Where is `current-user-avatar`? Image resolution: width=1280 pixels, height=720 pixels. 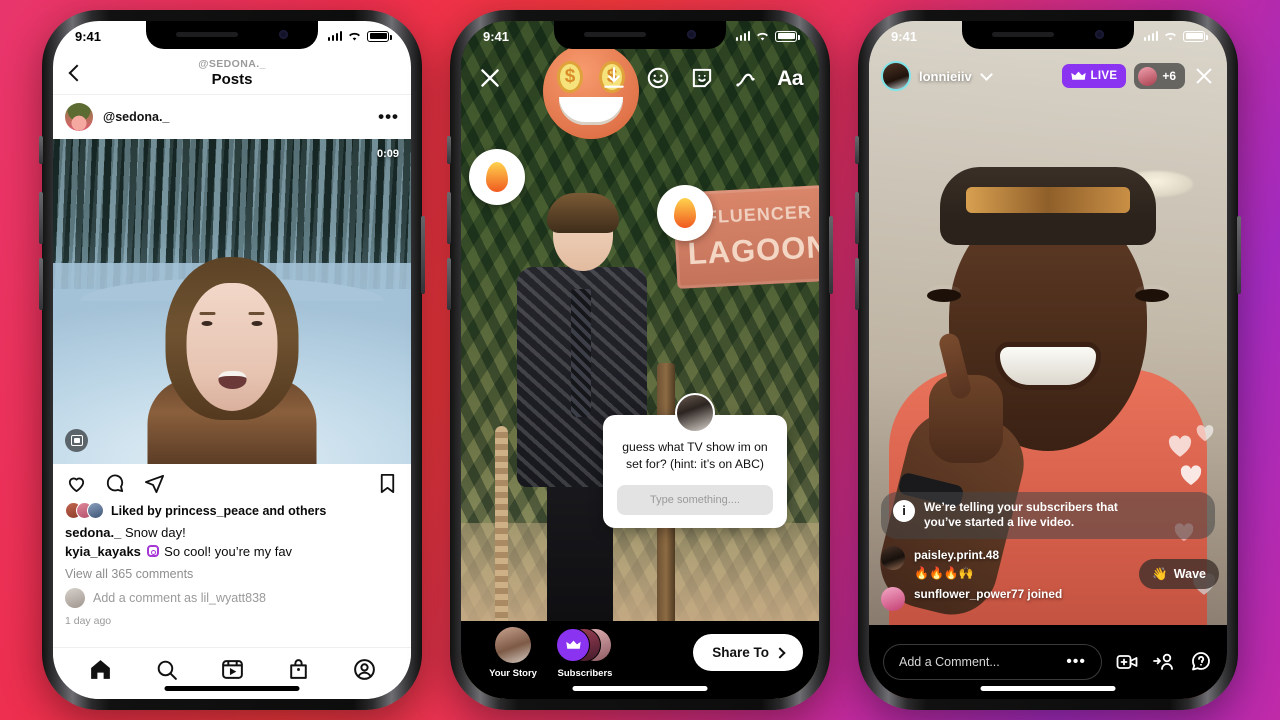
current-user-avatar is located at coordinates (75, 597).